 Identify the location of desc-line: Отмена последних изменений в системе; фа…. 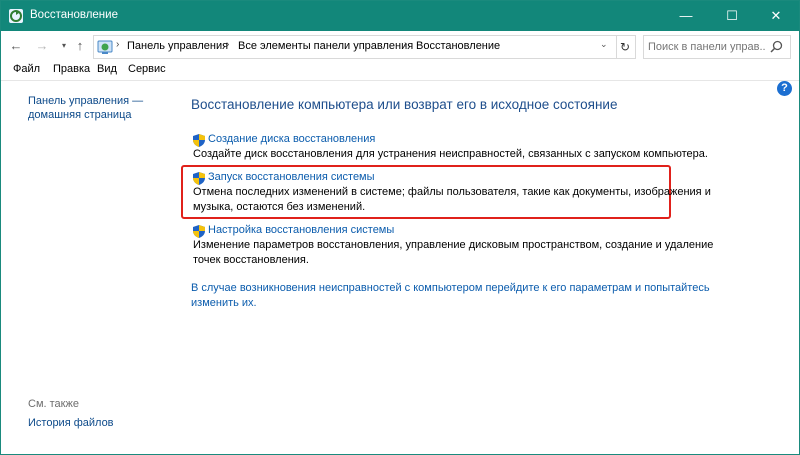
(452, 192).